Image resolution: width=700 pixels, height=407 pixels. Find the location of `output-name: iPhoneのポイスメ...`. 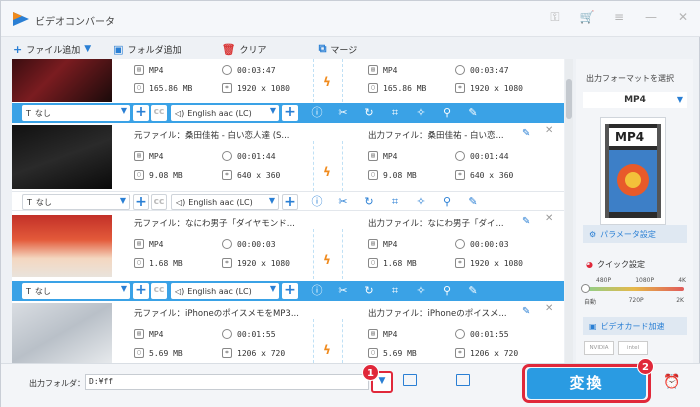

output-name: iPhoneのポイスメ... is located at coordinates (467, 314).